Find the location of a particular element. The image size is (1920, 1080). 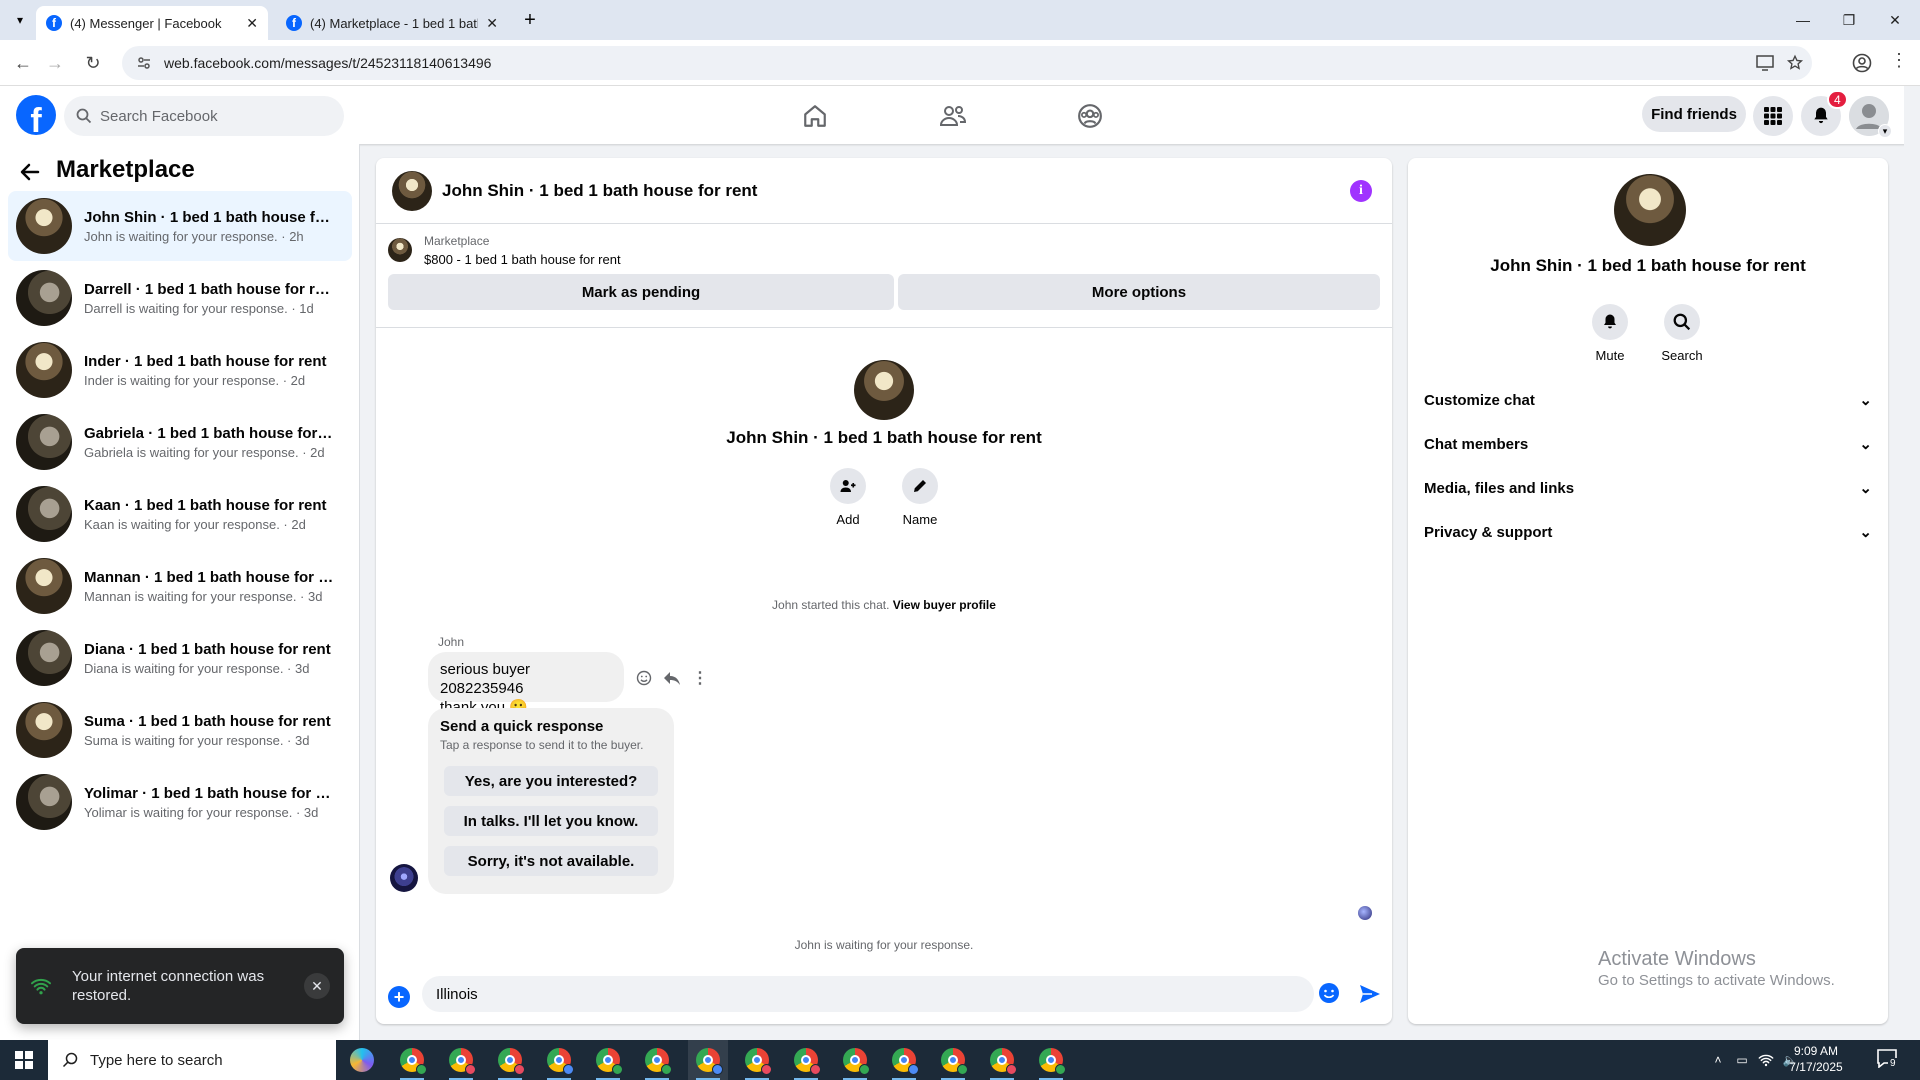

profile-icon is located at coordinates (1862, 63).